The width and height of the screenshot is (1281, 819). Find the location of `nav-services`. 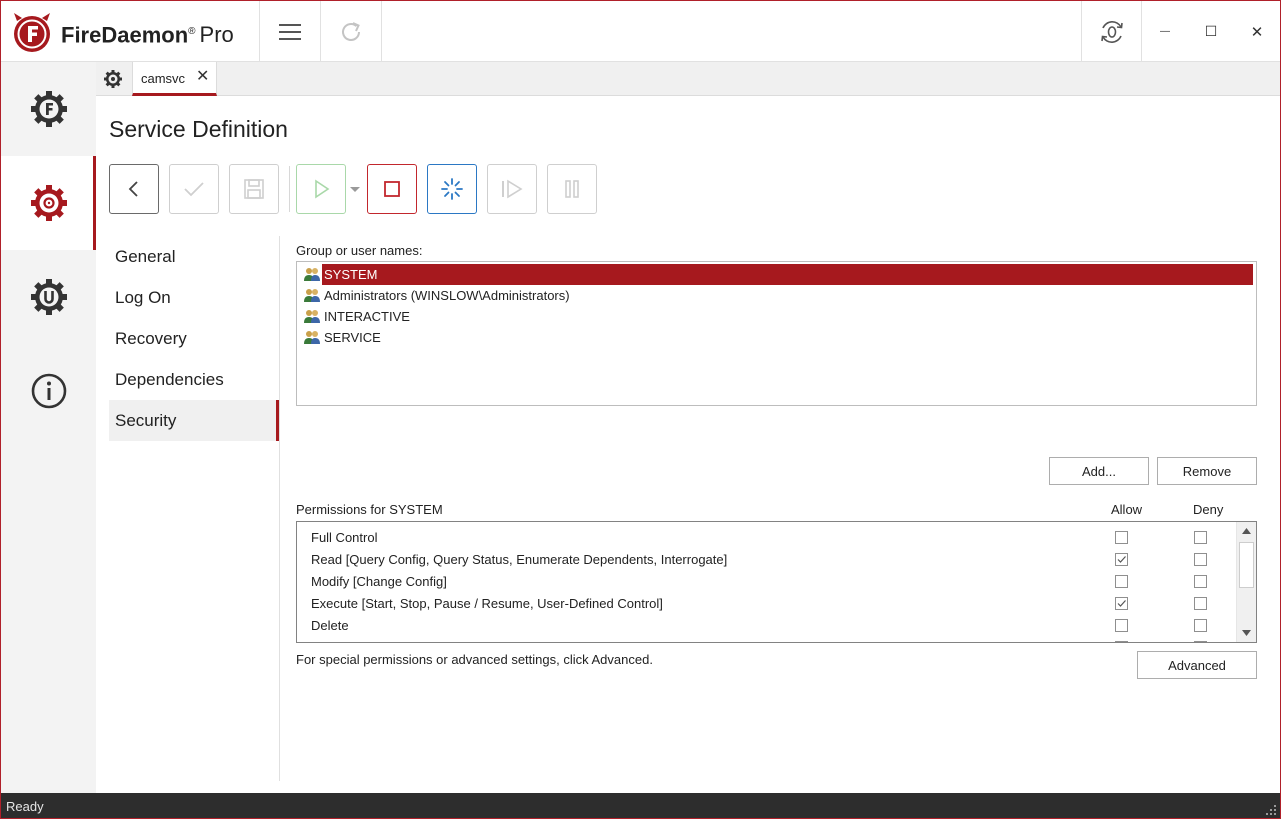

nav-services is located at coordinates (48, 203).